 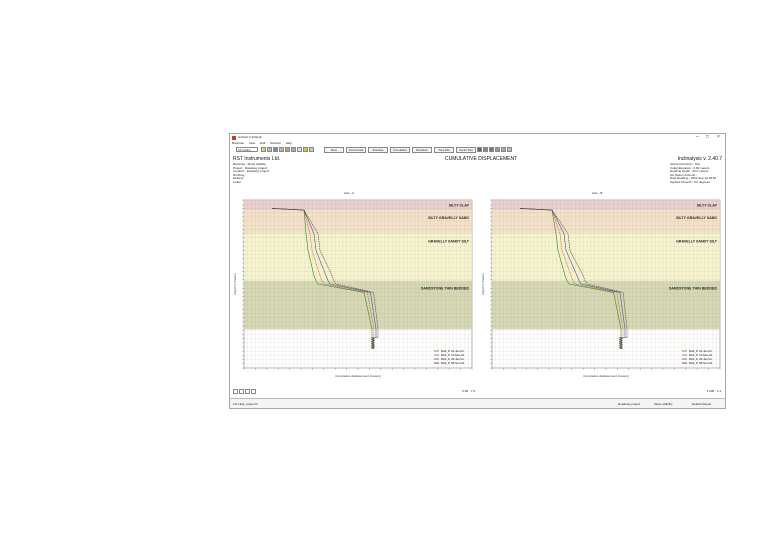 What do you see at coordinates (235, 391) in the screenshot?
I see `zoom-in-icon` at bounding box center [235, 391].